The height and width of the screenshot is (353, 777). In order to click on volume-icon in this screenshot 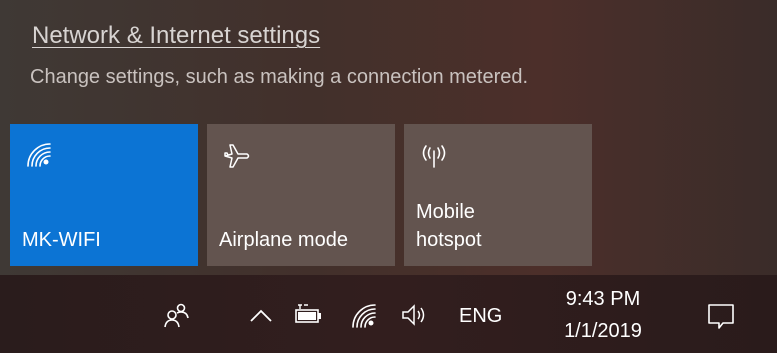, I will do `click(415, 315)`.